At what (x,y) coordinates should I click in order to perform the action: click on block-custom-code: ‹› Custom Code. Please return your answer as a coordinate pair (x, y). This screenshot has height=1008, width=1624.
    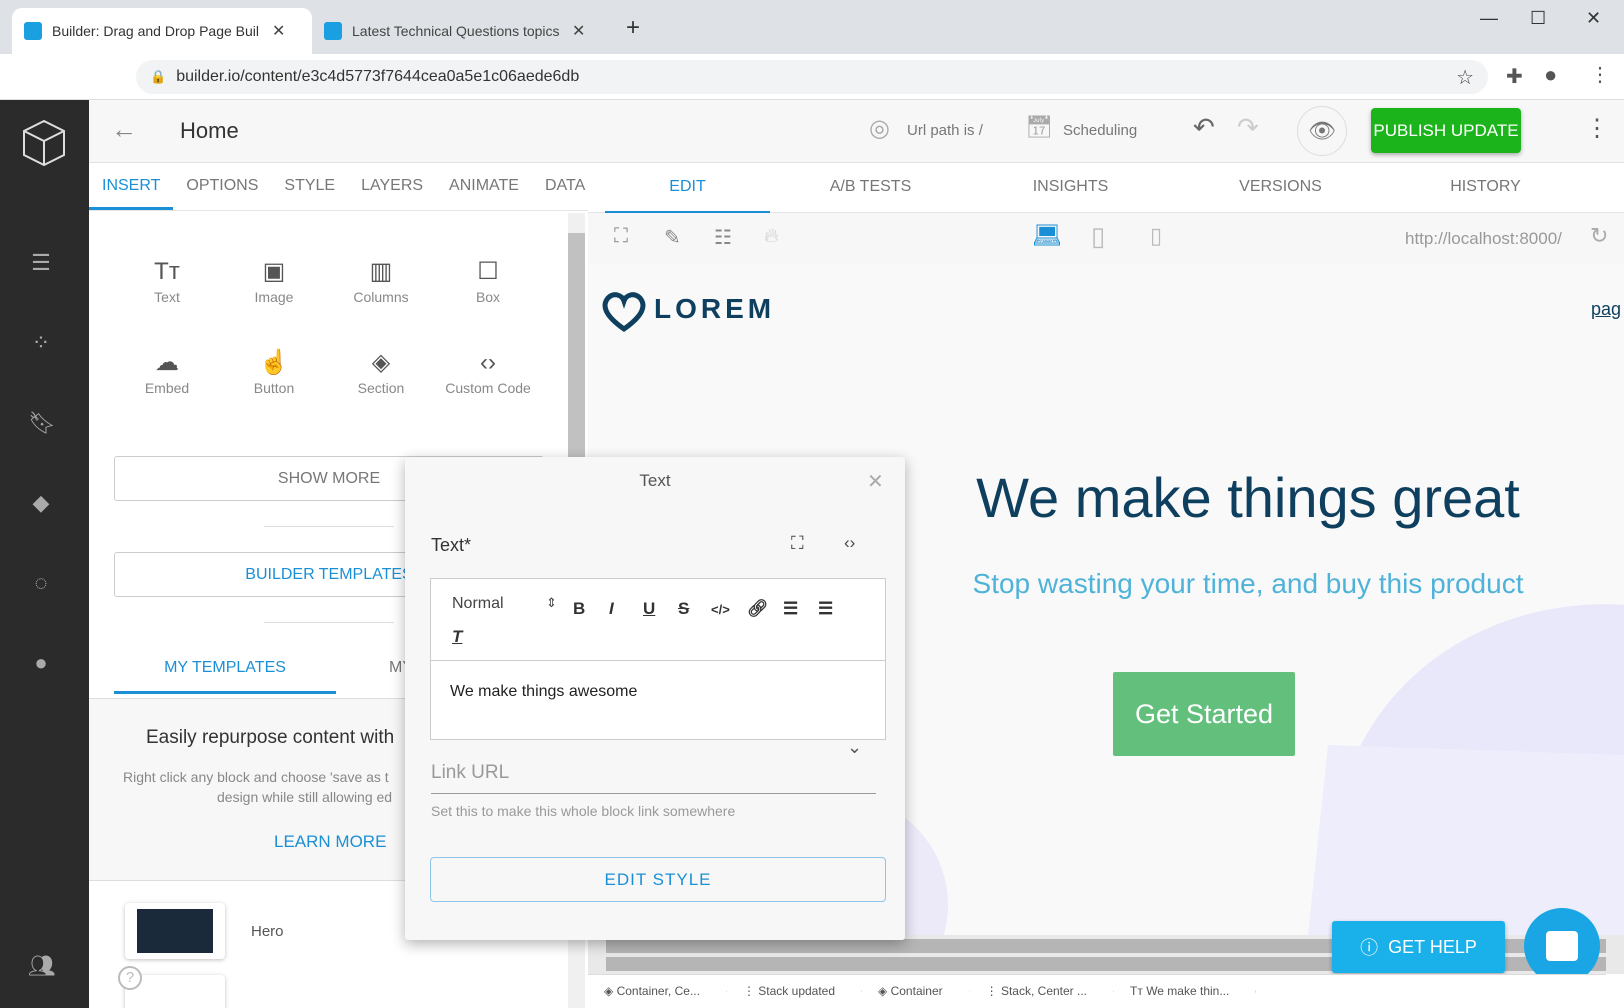
    Looking at the image, I should click on (488, 371).